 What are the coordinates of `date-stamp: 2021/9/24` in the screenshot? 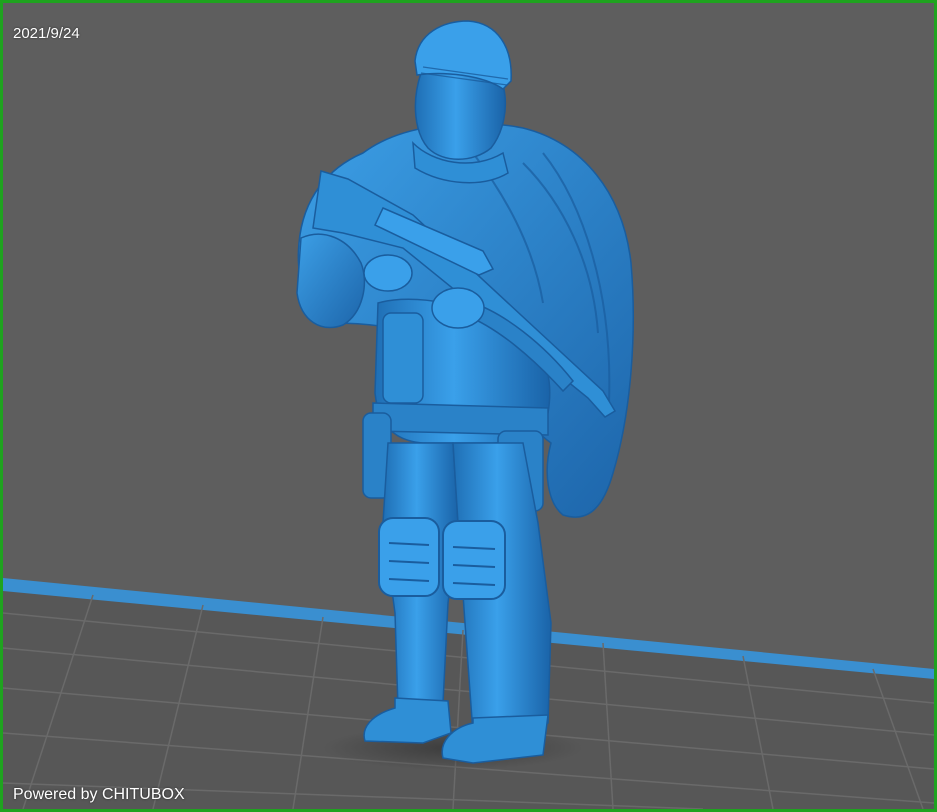 It's located at (46, 33).